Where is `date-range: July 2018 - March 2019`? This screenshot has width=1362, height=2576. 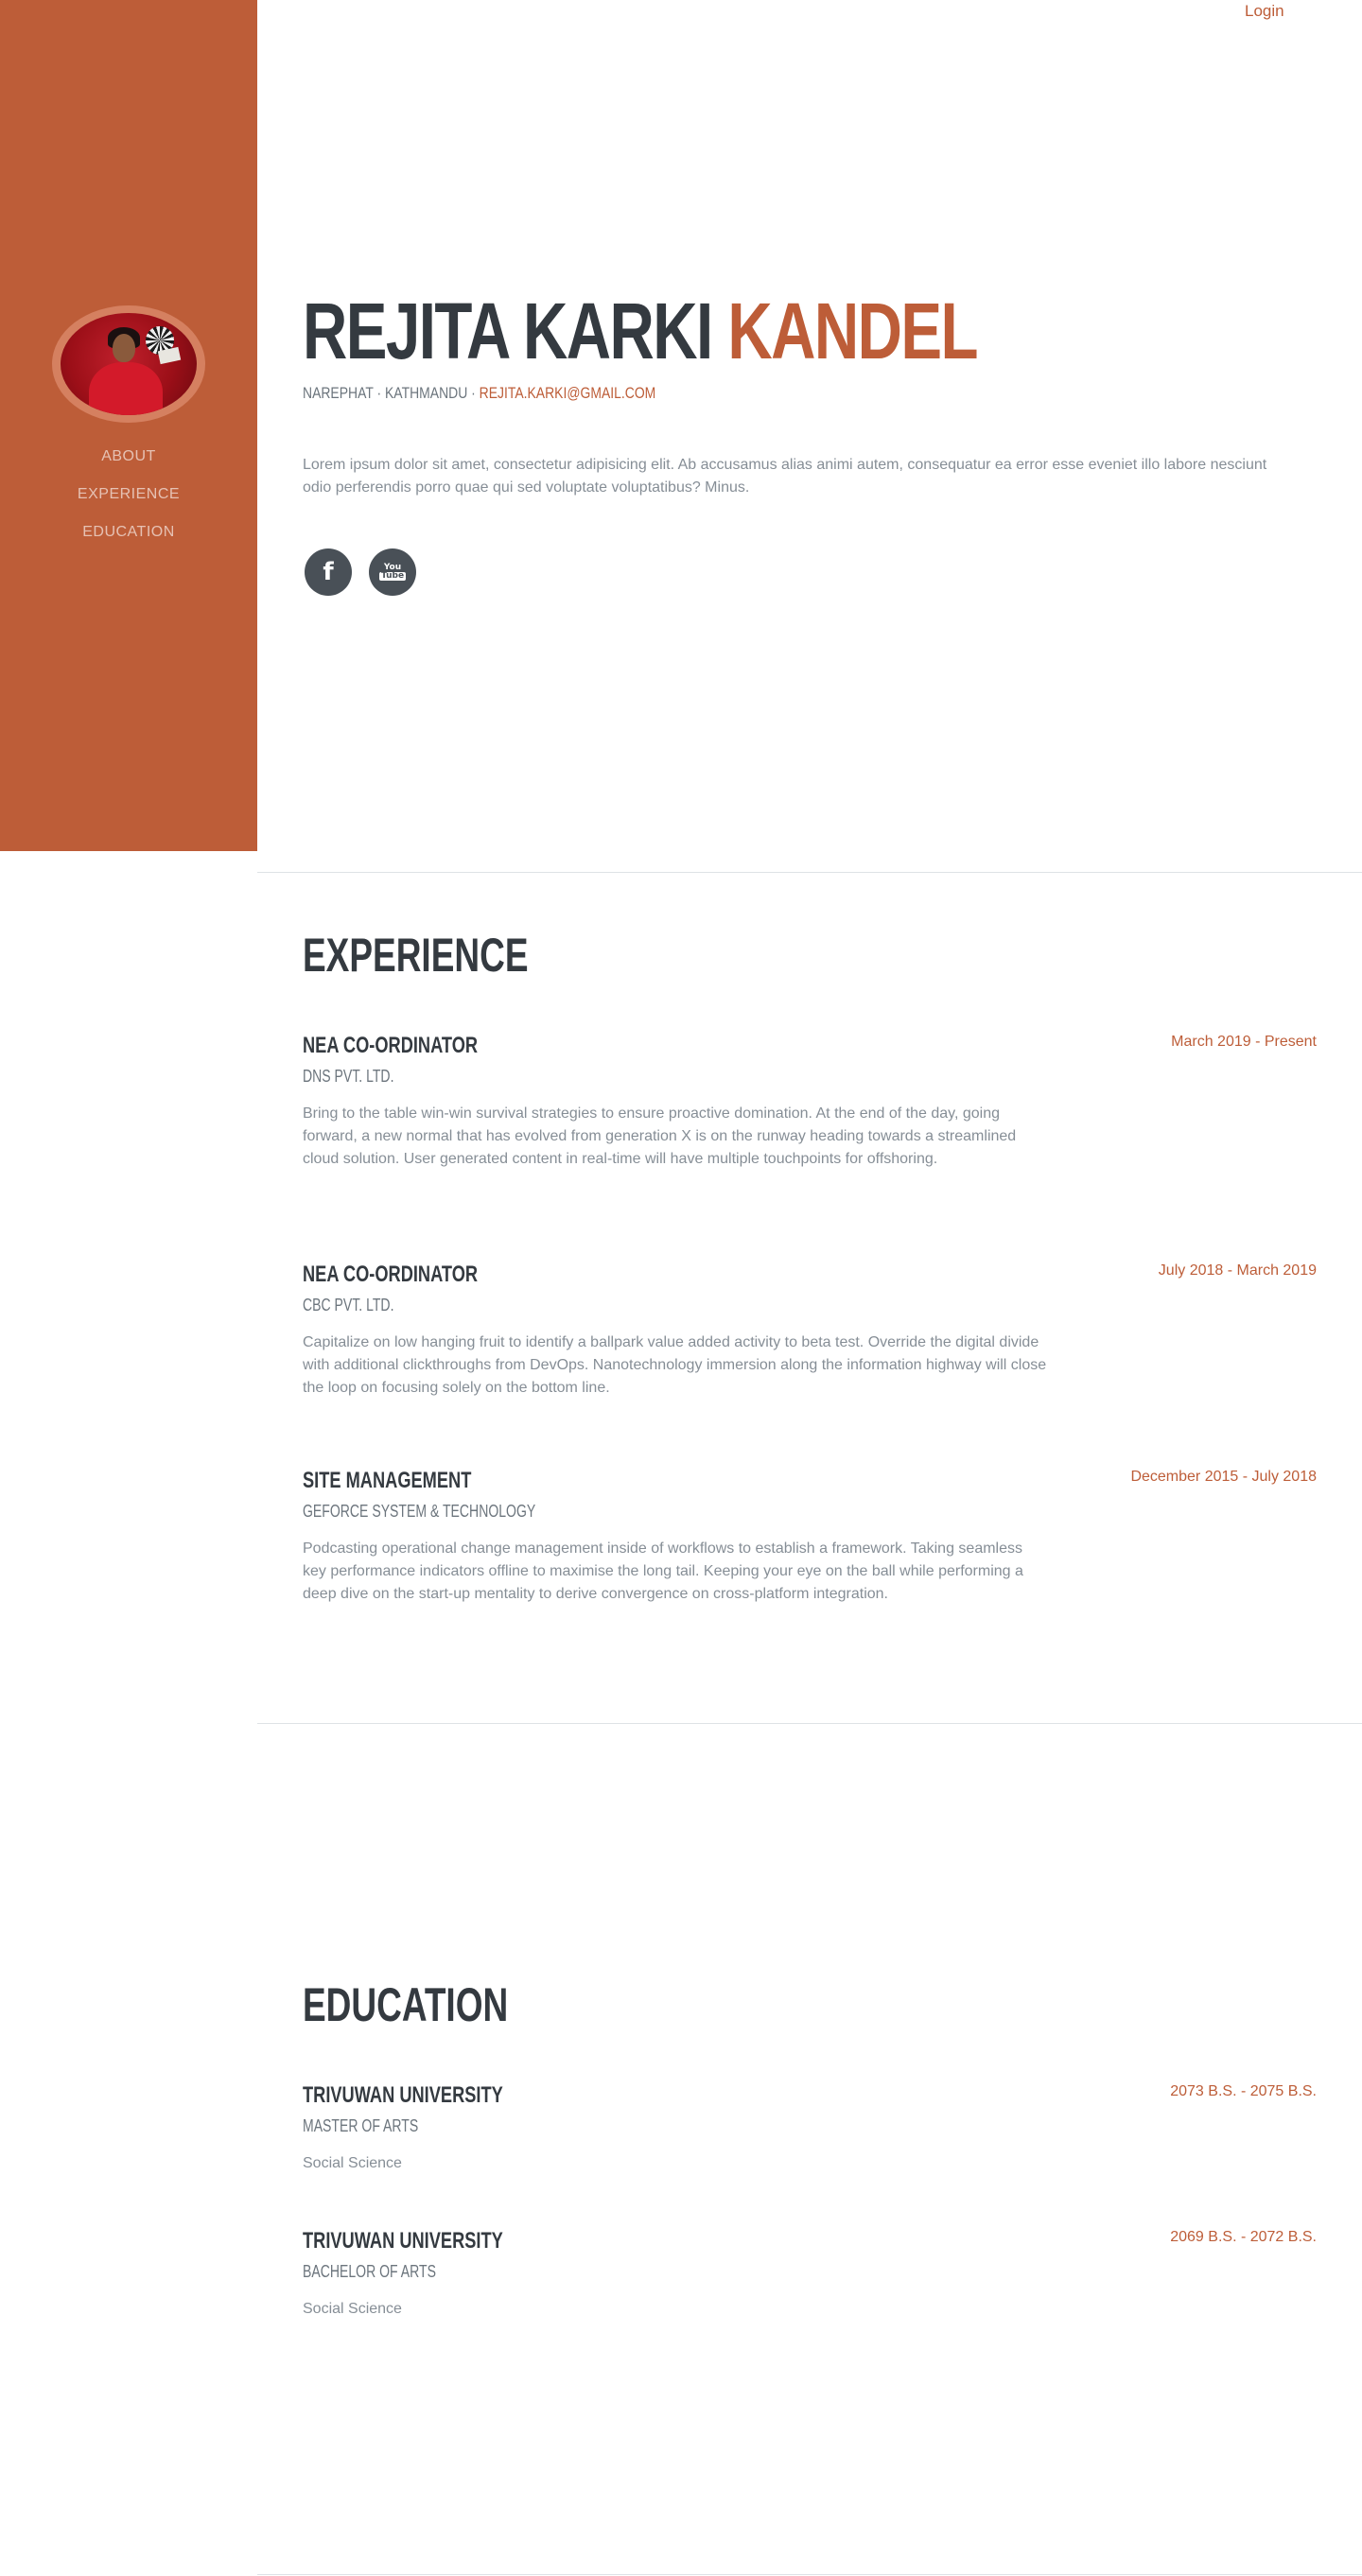
date-range: July 2018 - March 2019 is located at coordinates (1237, 1270).